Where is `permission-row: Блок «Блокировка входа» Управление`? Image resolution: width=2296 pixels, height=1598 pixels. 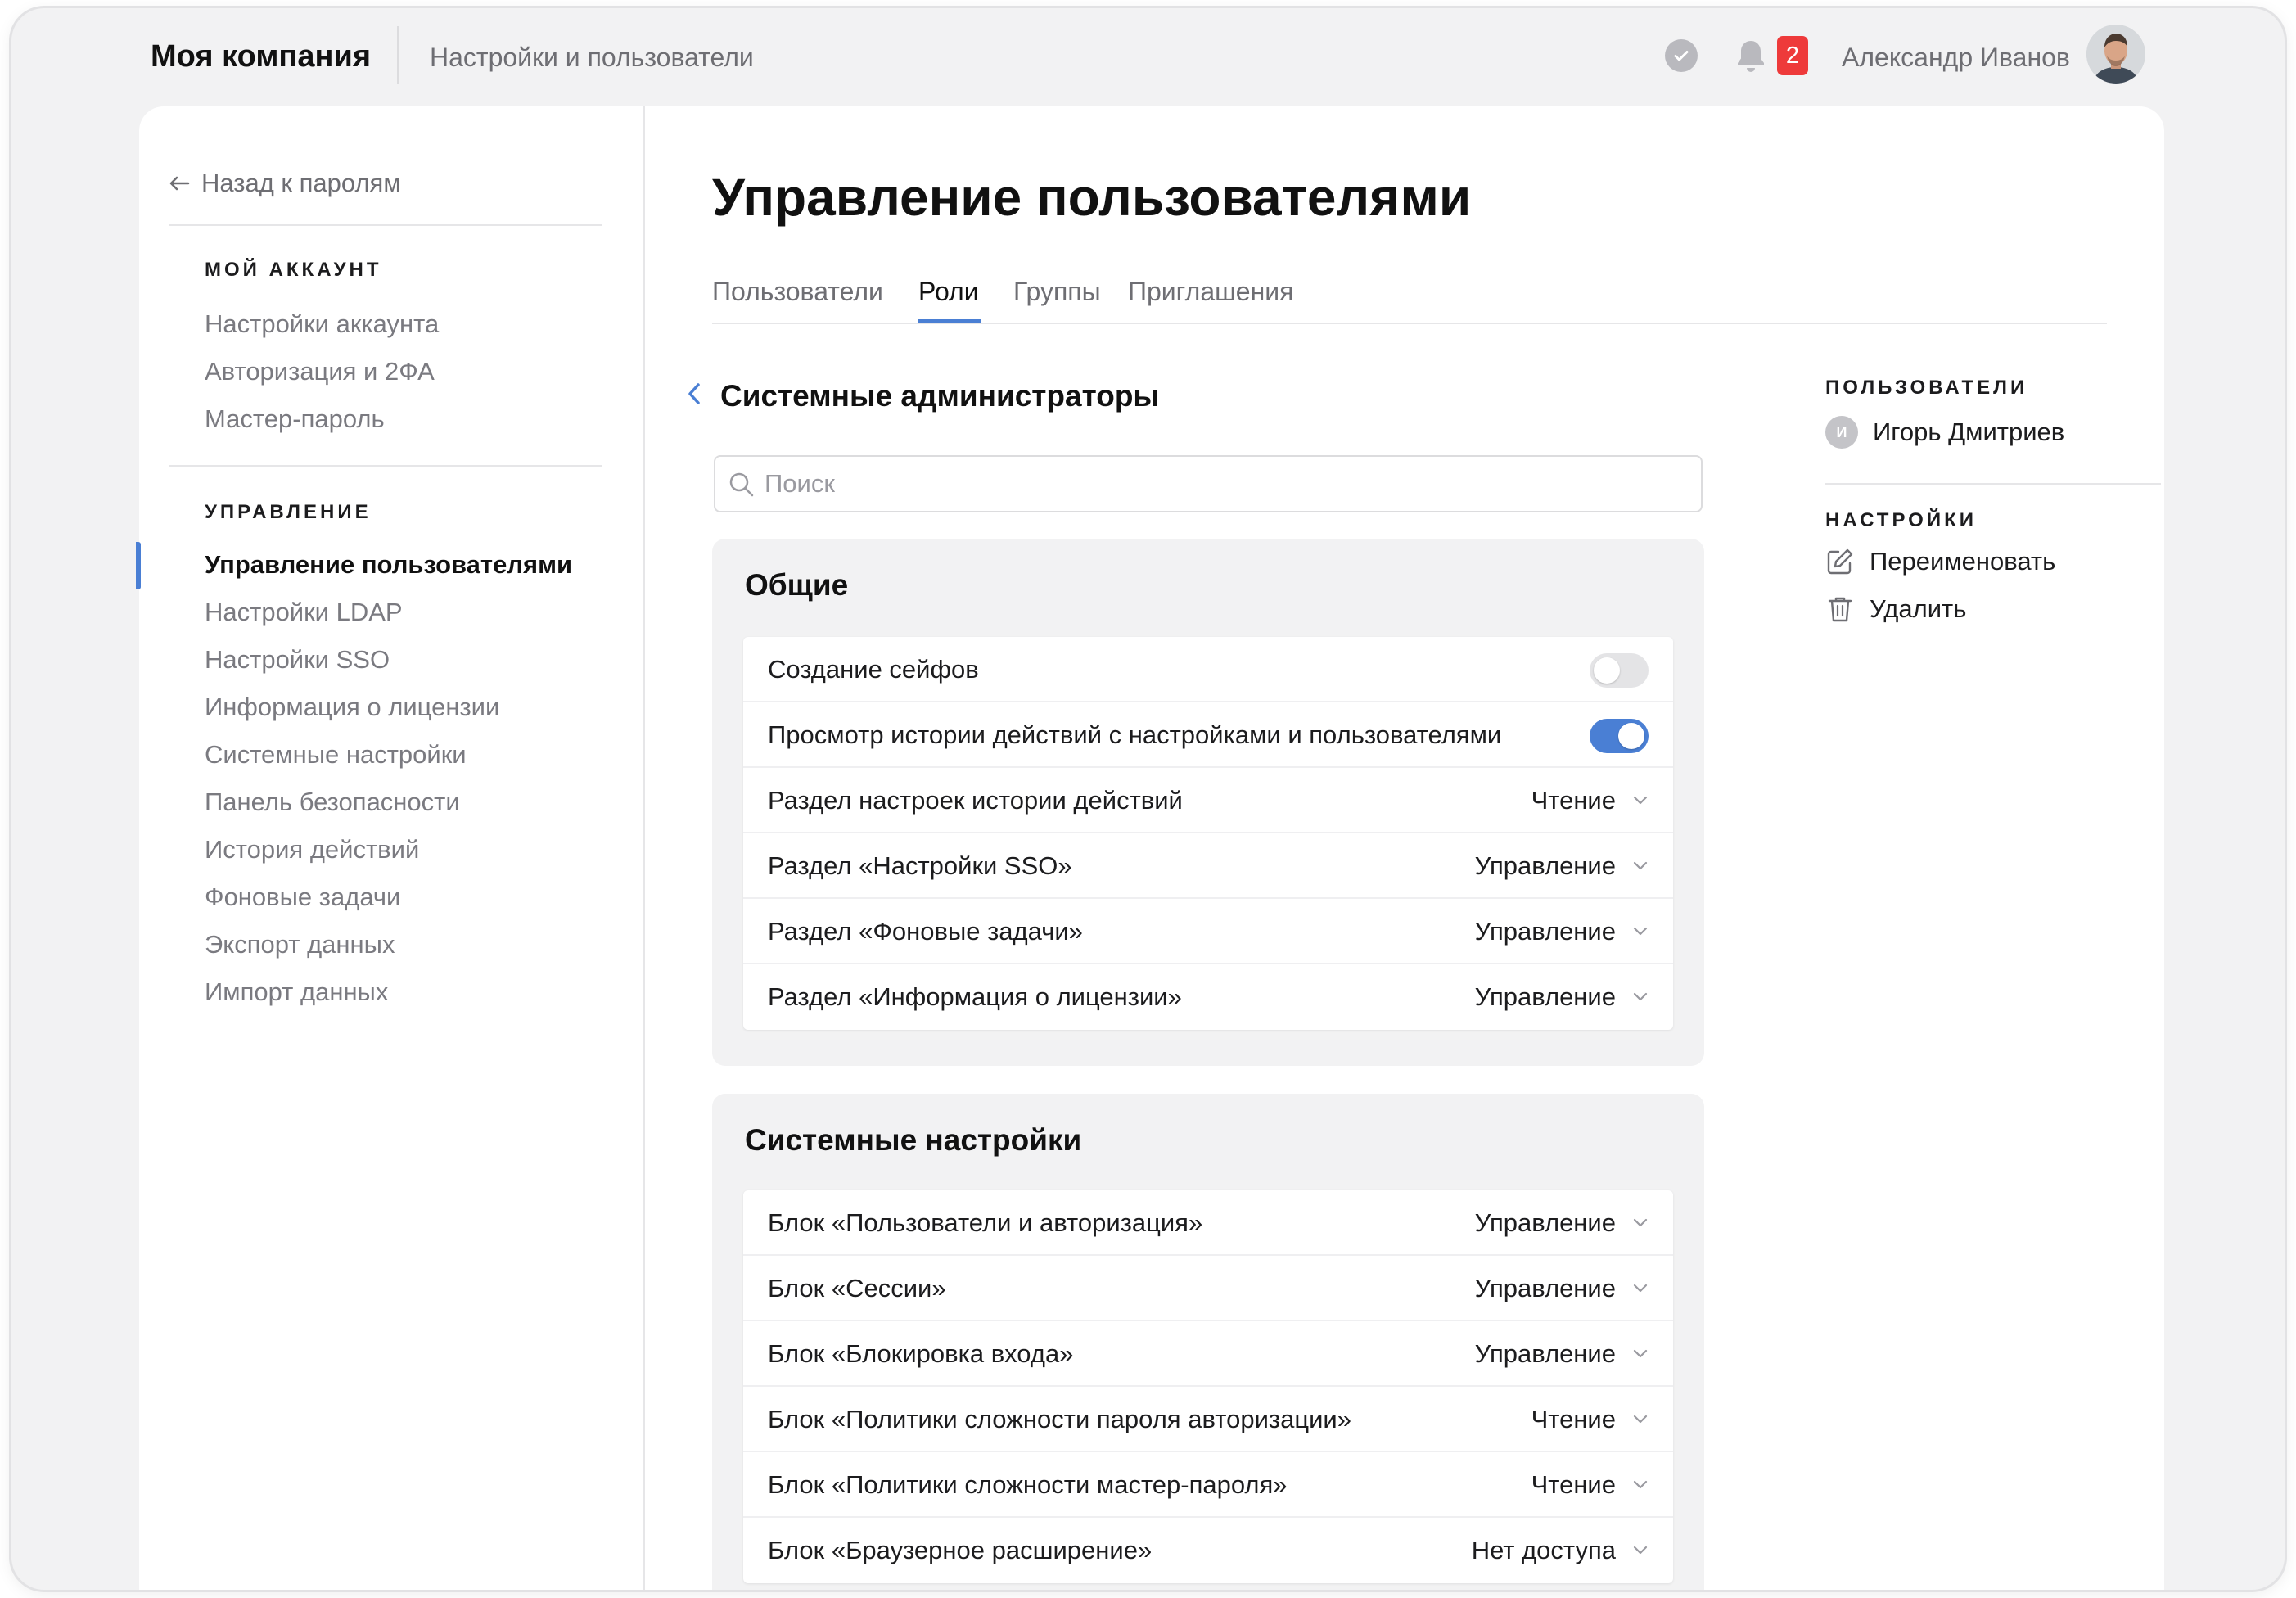
permission-row: Блок «Блокировка входа» Управление is located at coordinates (1208, 1354).